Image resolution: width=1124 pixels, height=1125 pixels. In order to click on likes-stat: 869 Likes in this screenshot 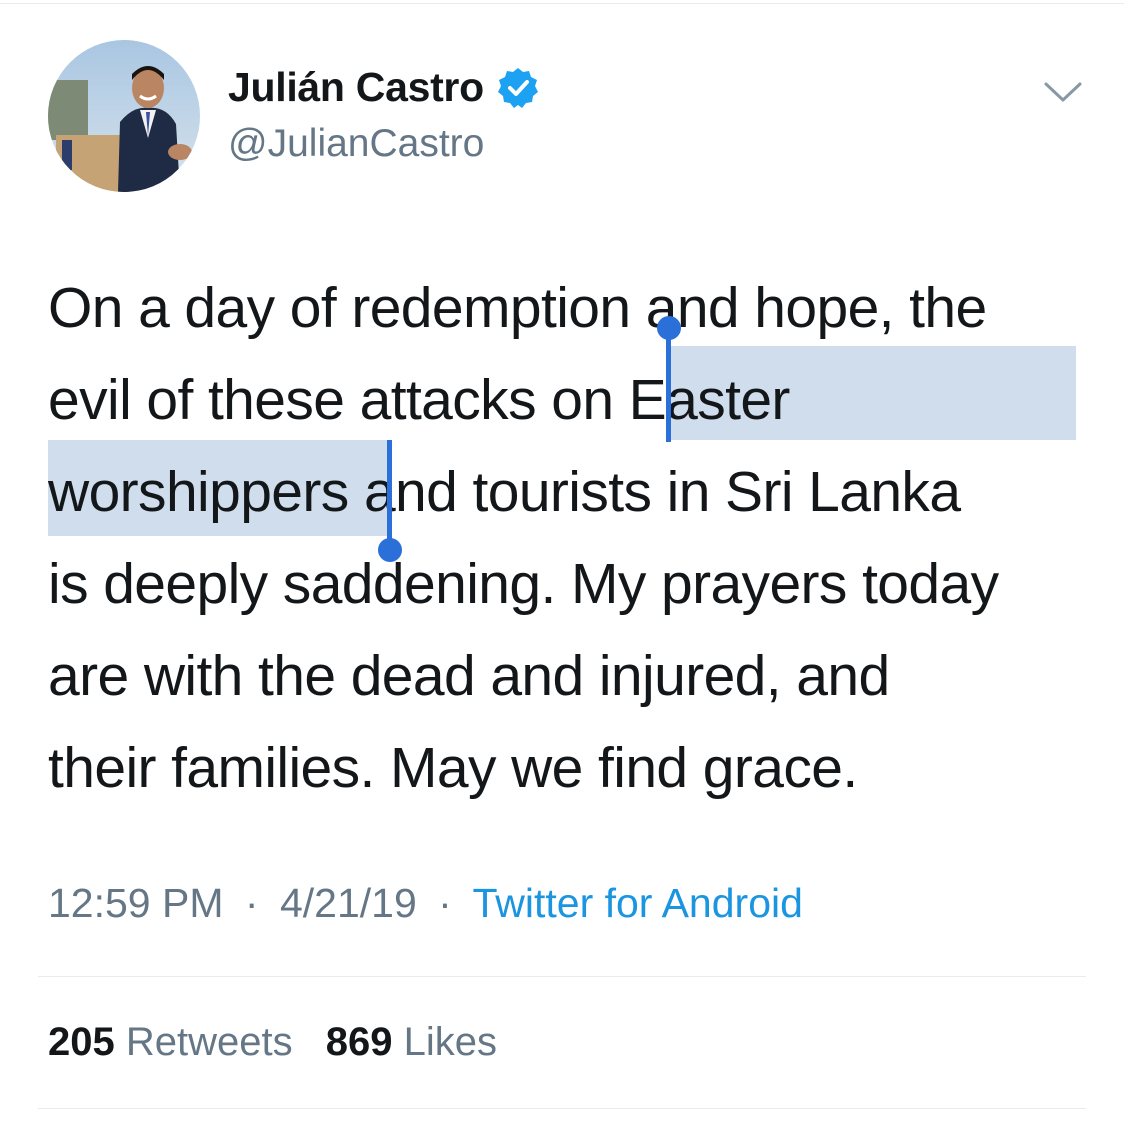, I will do `click(411, 1042)`.